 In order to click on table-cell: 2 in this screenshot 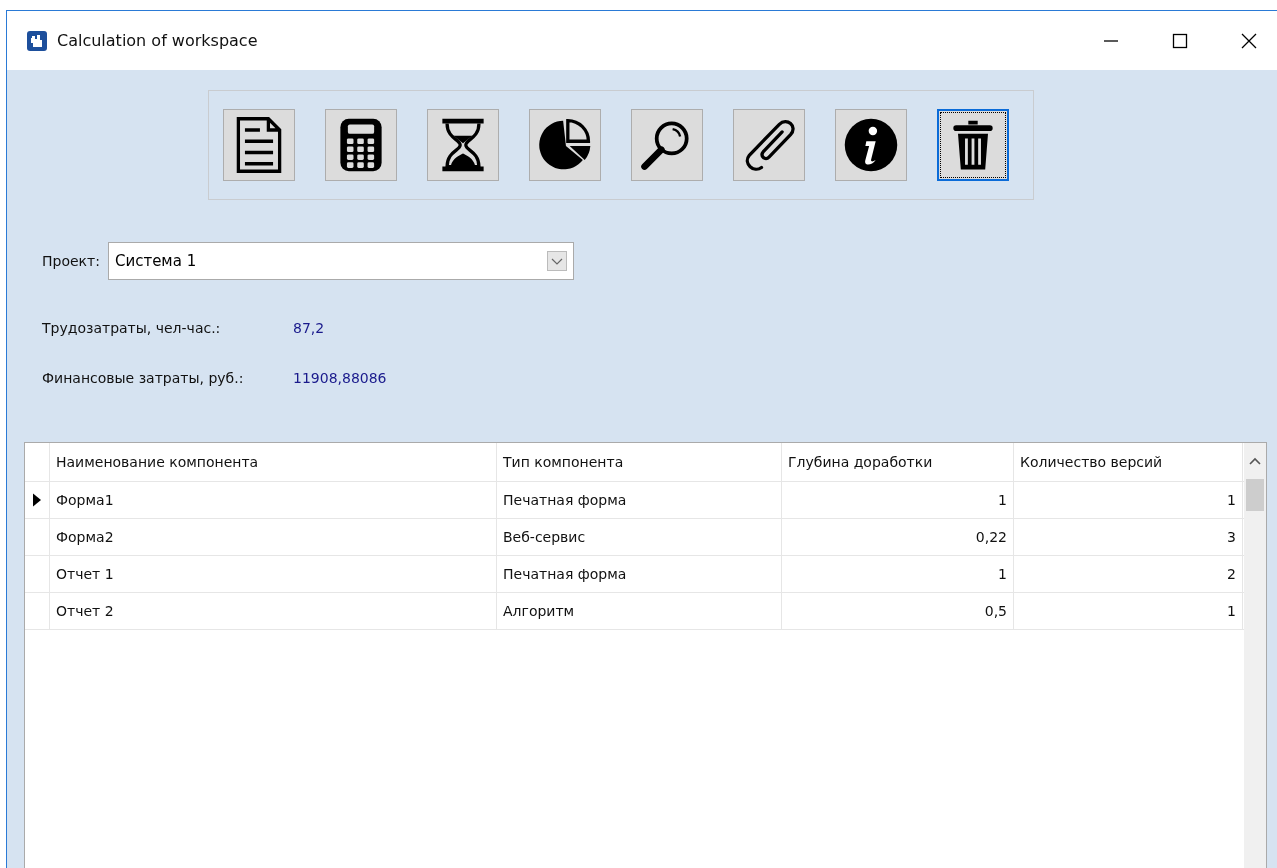, I will do `click(1128, 574)`.